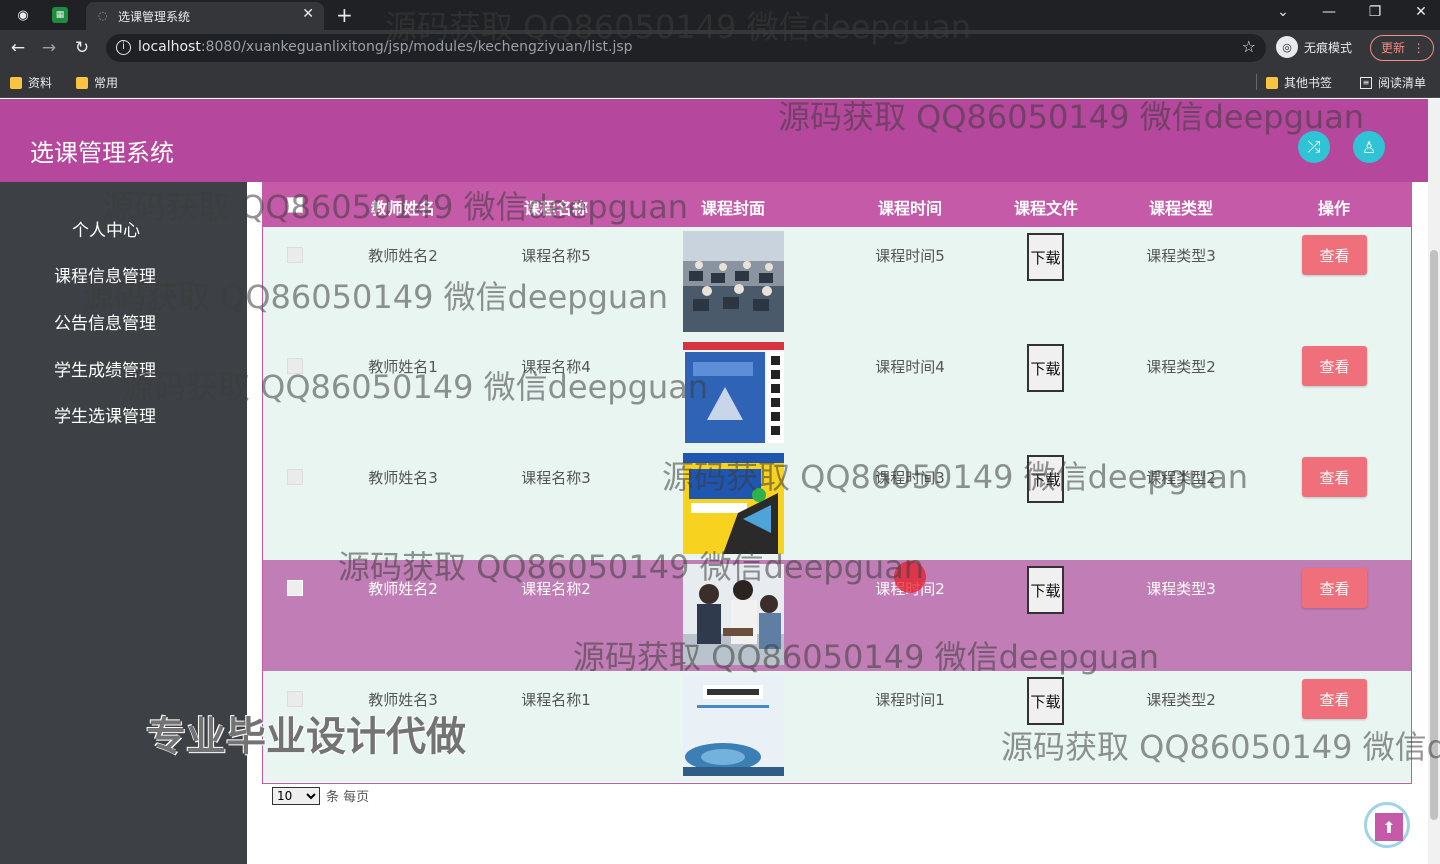  What do you see at coordinates (1434, 535) in the screenshot?
I see `scrollbar-thumb` at bounding box center [1434, 535].